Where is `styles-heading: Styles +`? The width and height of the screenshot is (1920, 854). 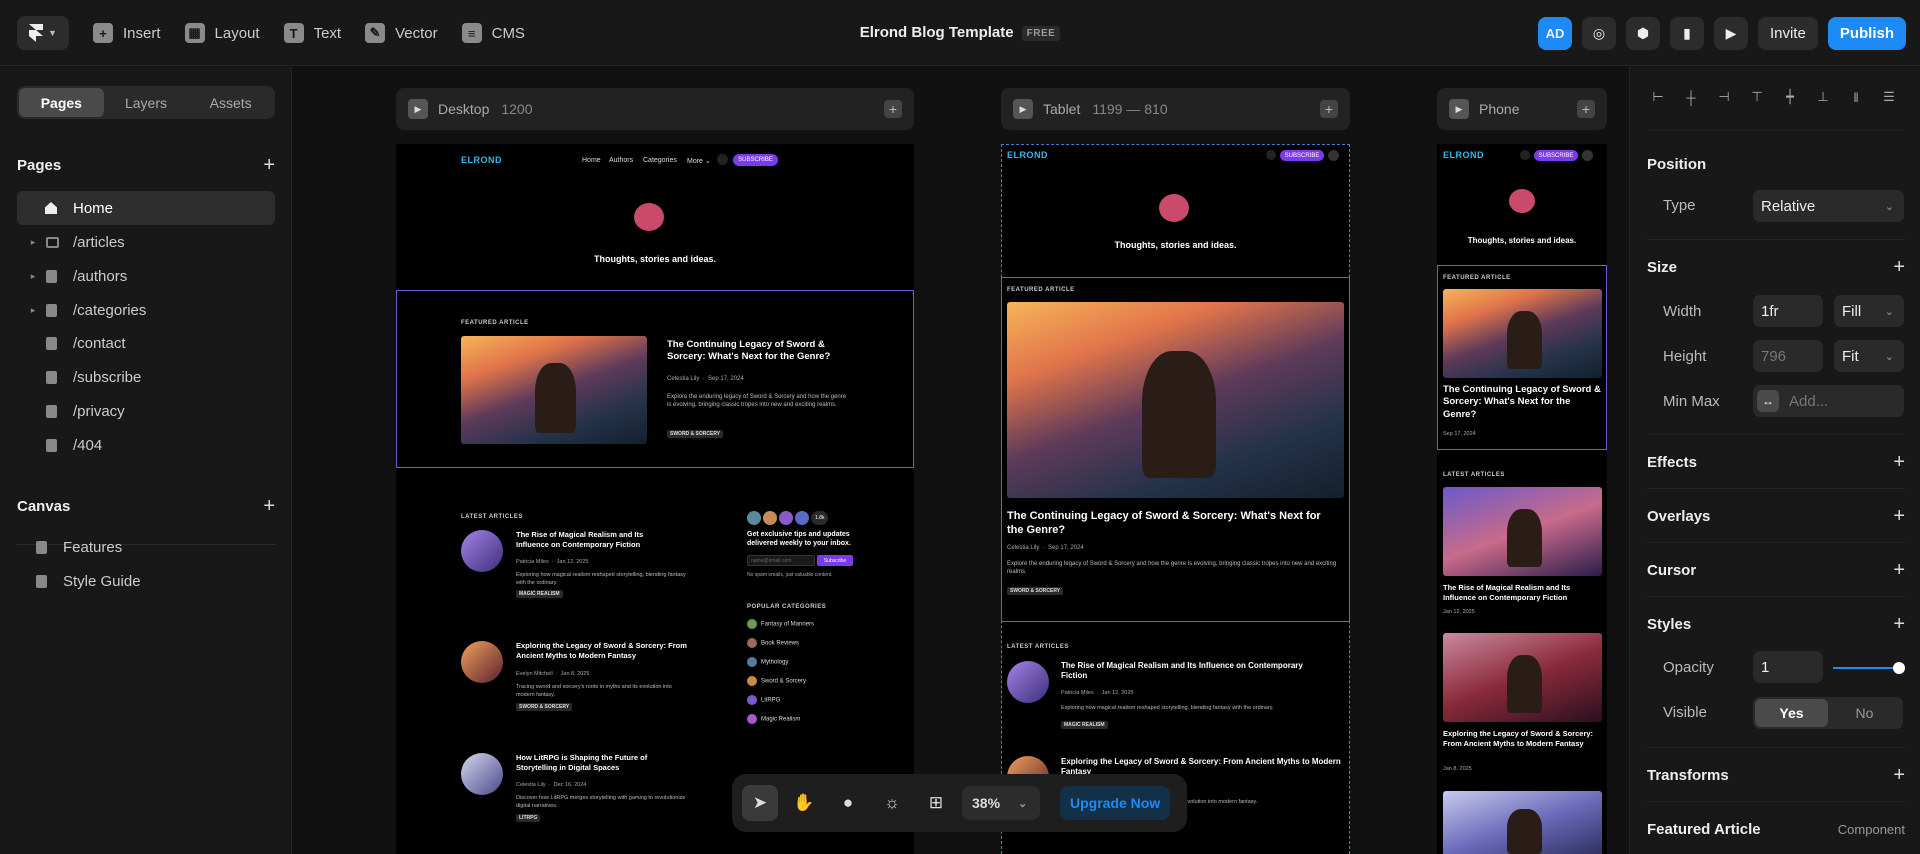
styles-heading: Styles + is located at coordinates (1776, 624).